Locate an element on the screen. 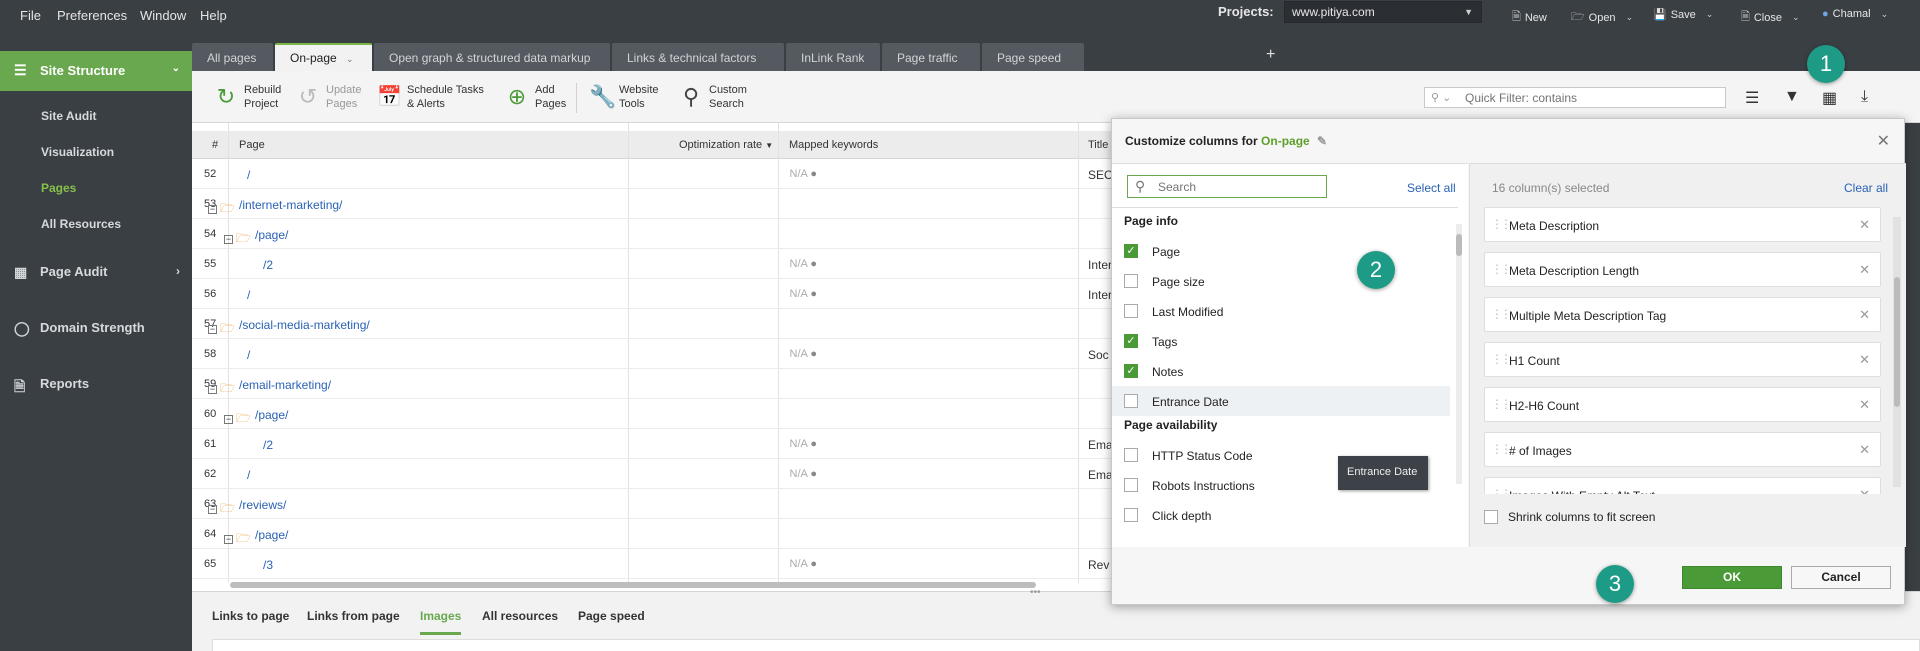 The height and width of the screenshot is (651, 1920). close-icon: ✕ is located at coordinates (1883, 141).